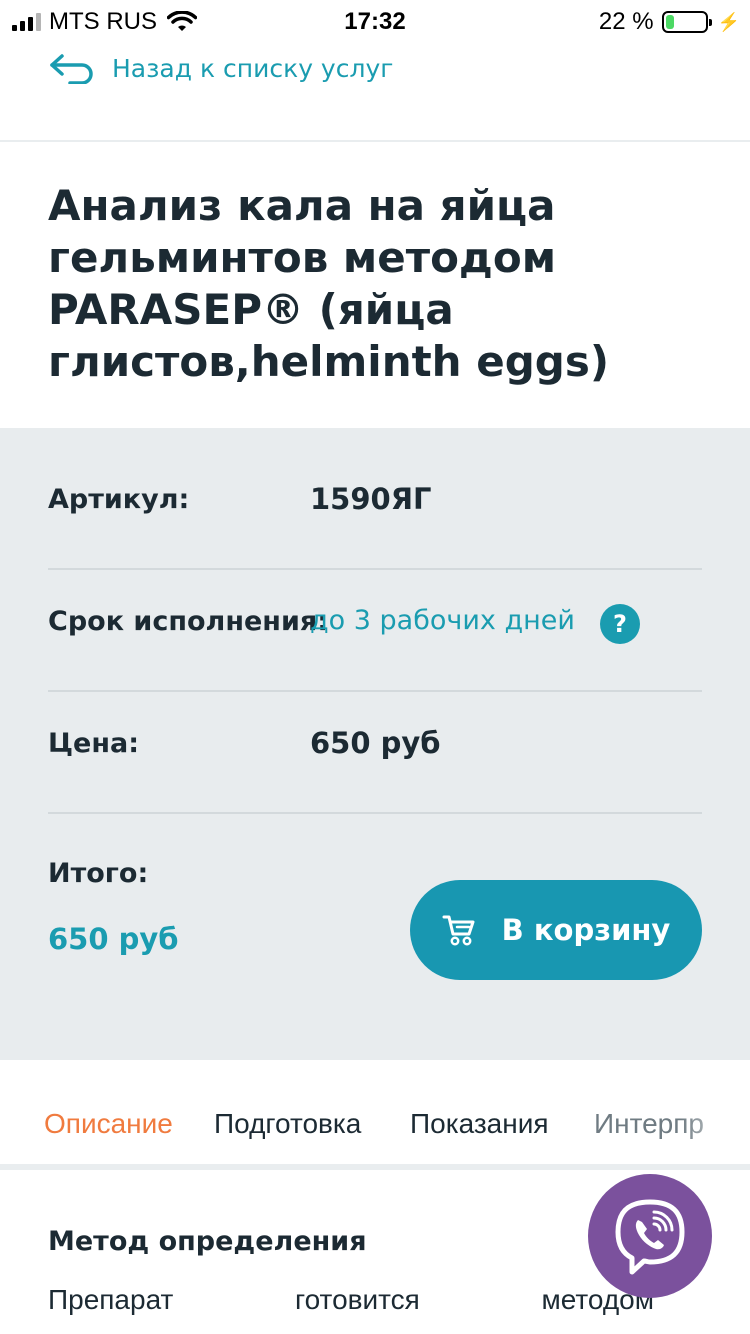 The image size is (750, 1334). Describe the element at coordinates (626, 21) in the screenshot. I see `battery-percent: 22 %` at that location.